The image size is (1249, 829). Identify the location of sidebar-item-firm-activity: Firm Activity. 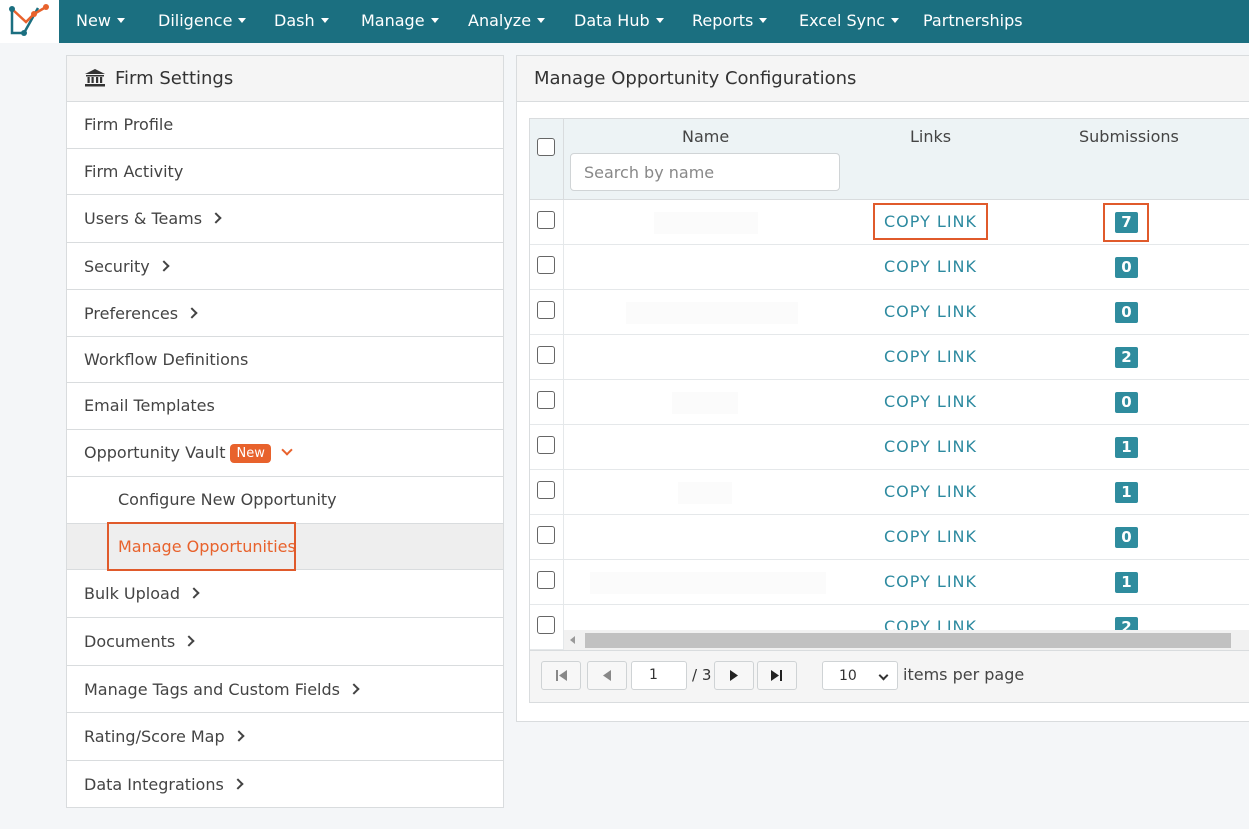
(285, 172).